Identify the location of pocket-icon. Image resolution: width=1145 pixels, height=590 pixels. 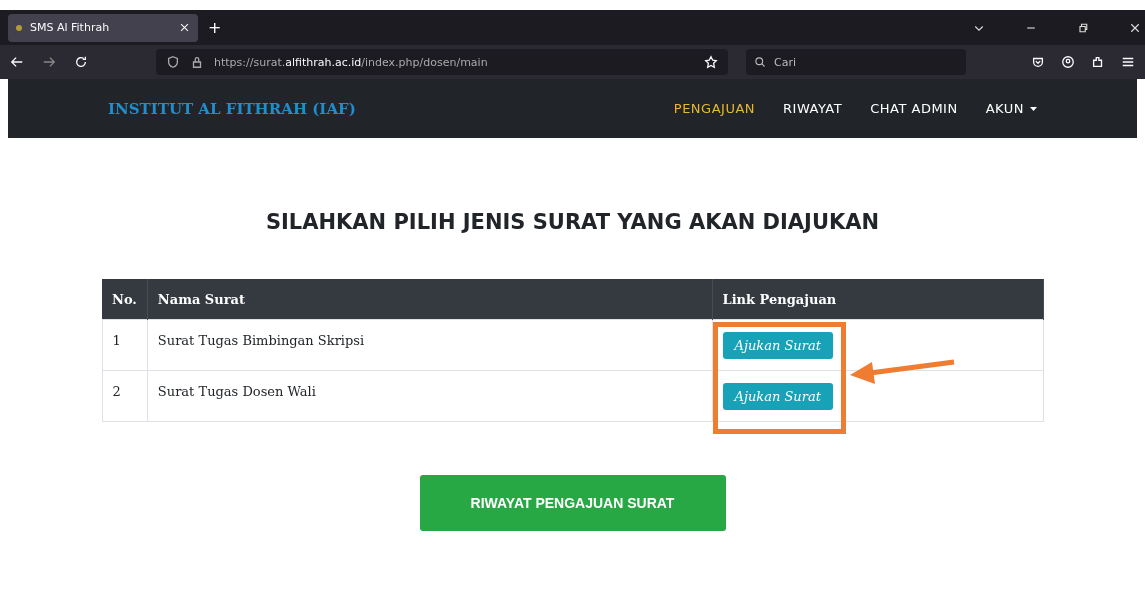
(1038, 62).